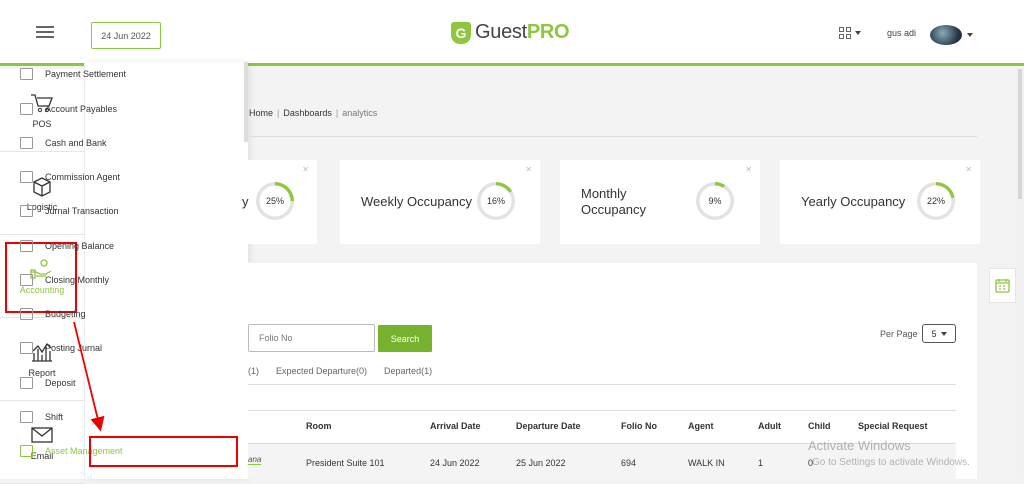 The image size is (1024, 484). I want to click on submenu-item-closing-monthly: Closing Monthly, so click(64, 280).